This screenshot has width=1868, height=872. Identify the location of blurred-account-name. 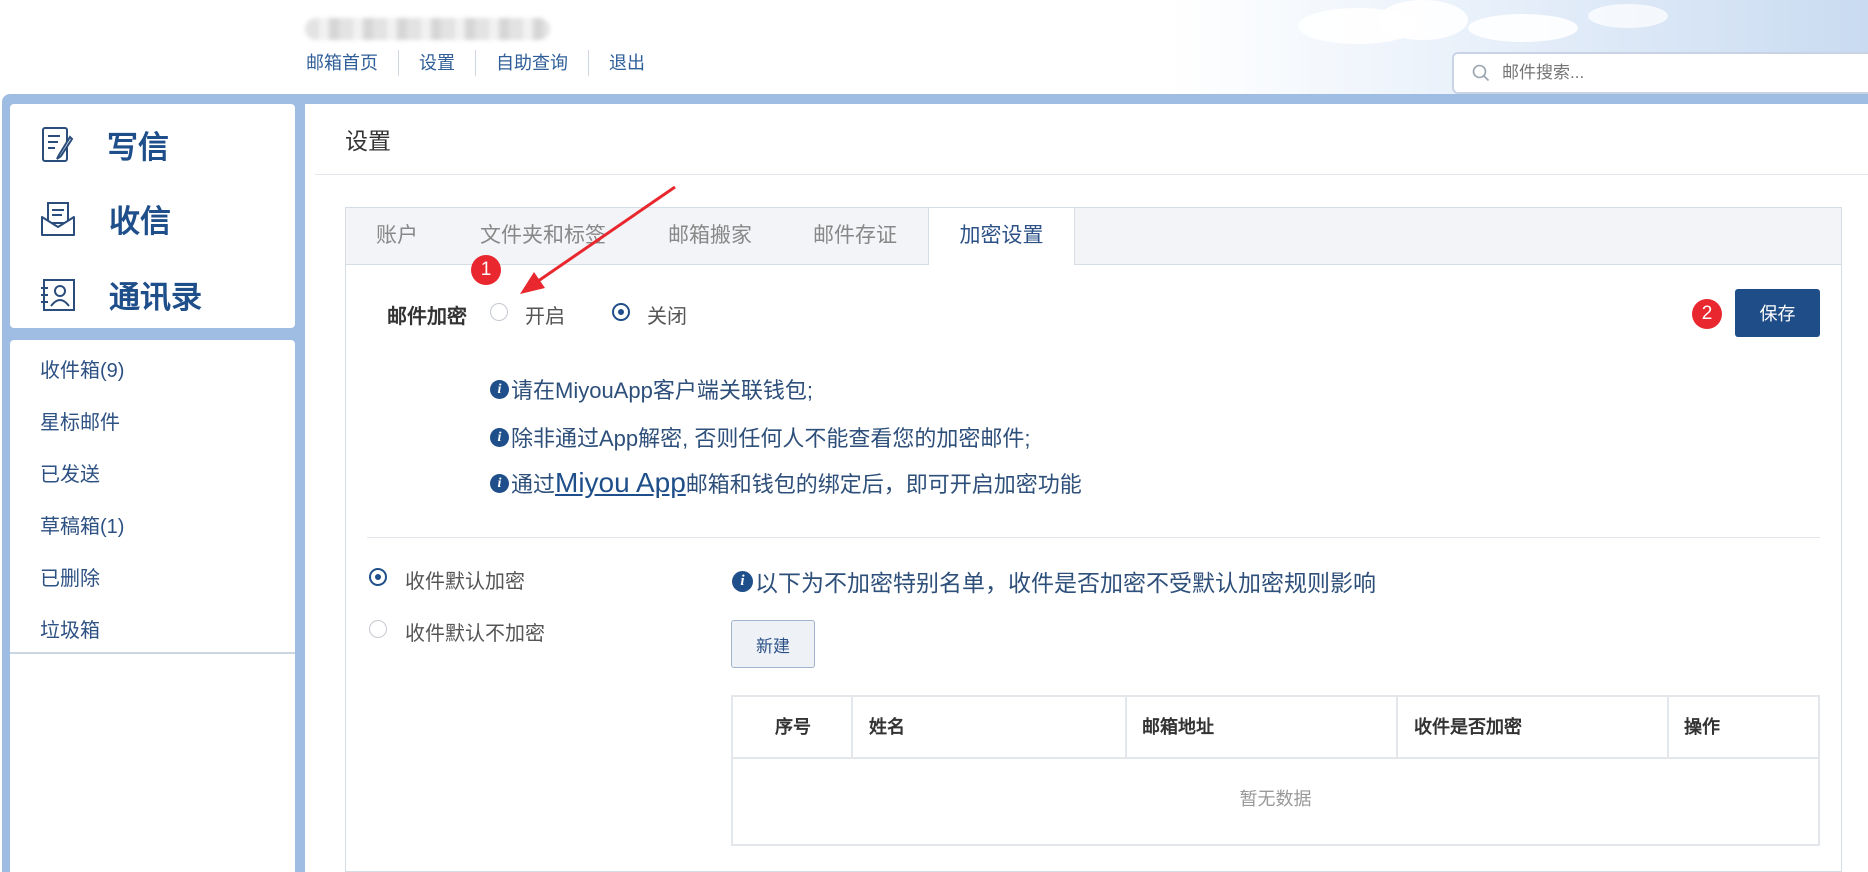
(427, 29).